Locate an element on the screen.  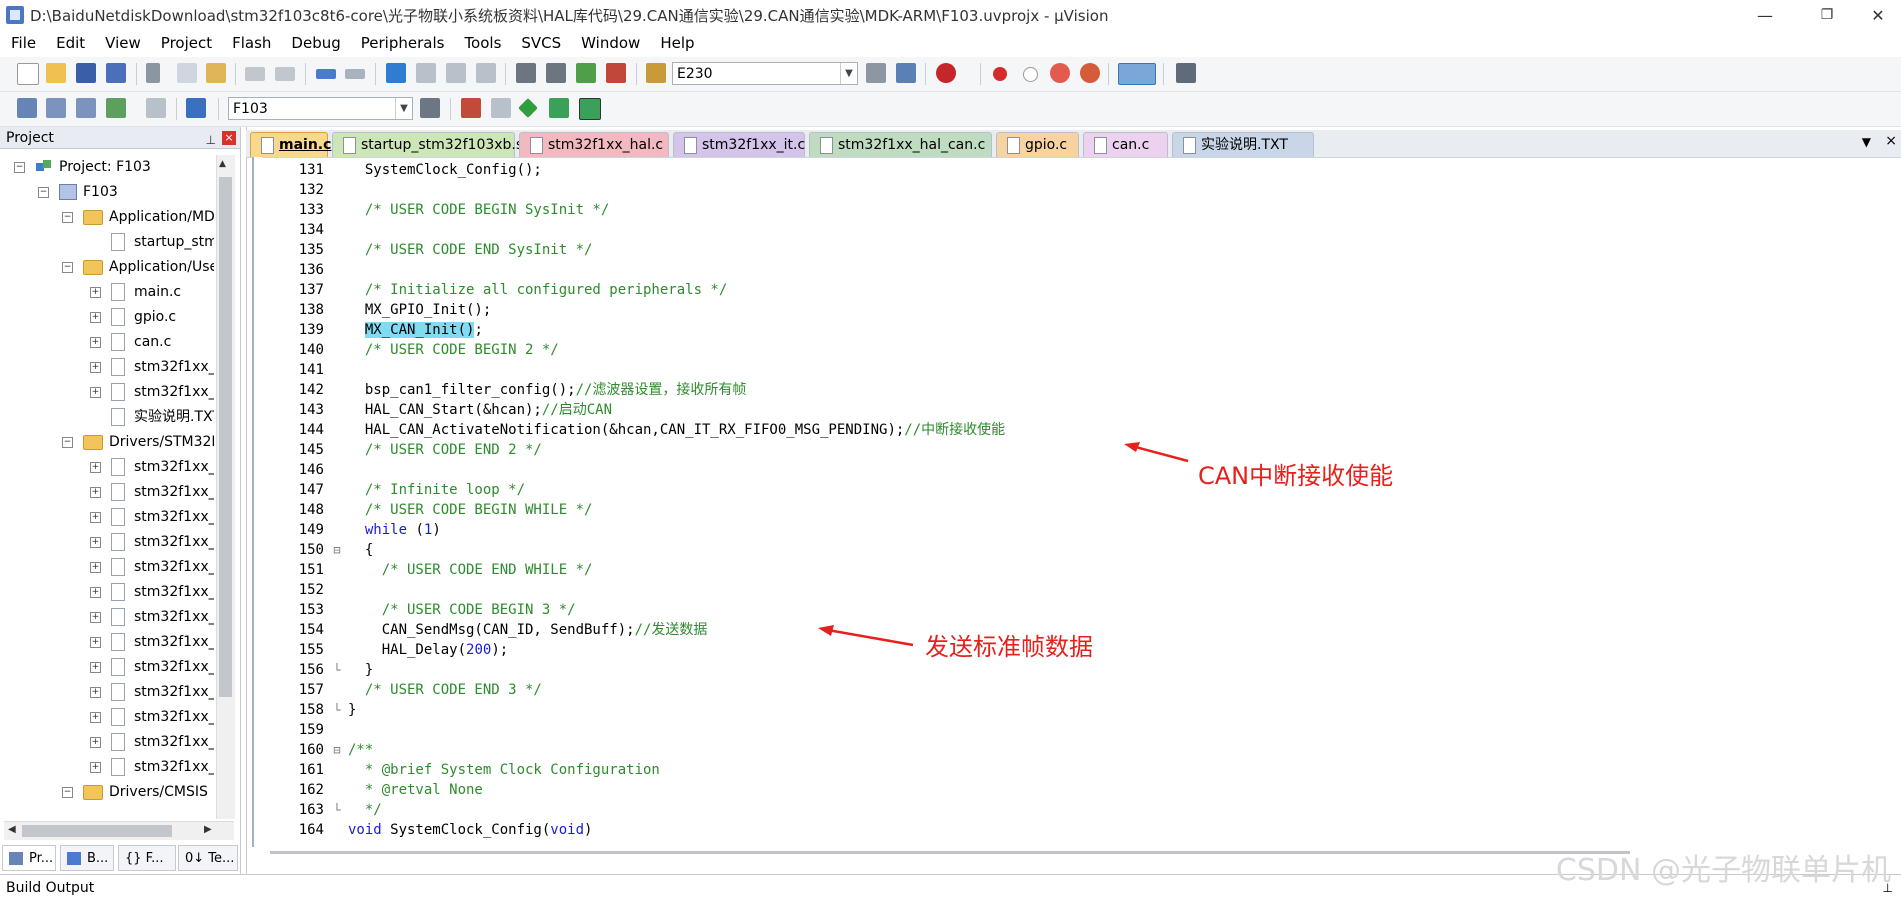
annotation-arrows is located at coordinates (1003, 544).